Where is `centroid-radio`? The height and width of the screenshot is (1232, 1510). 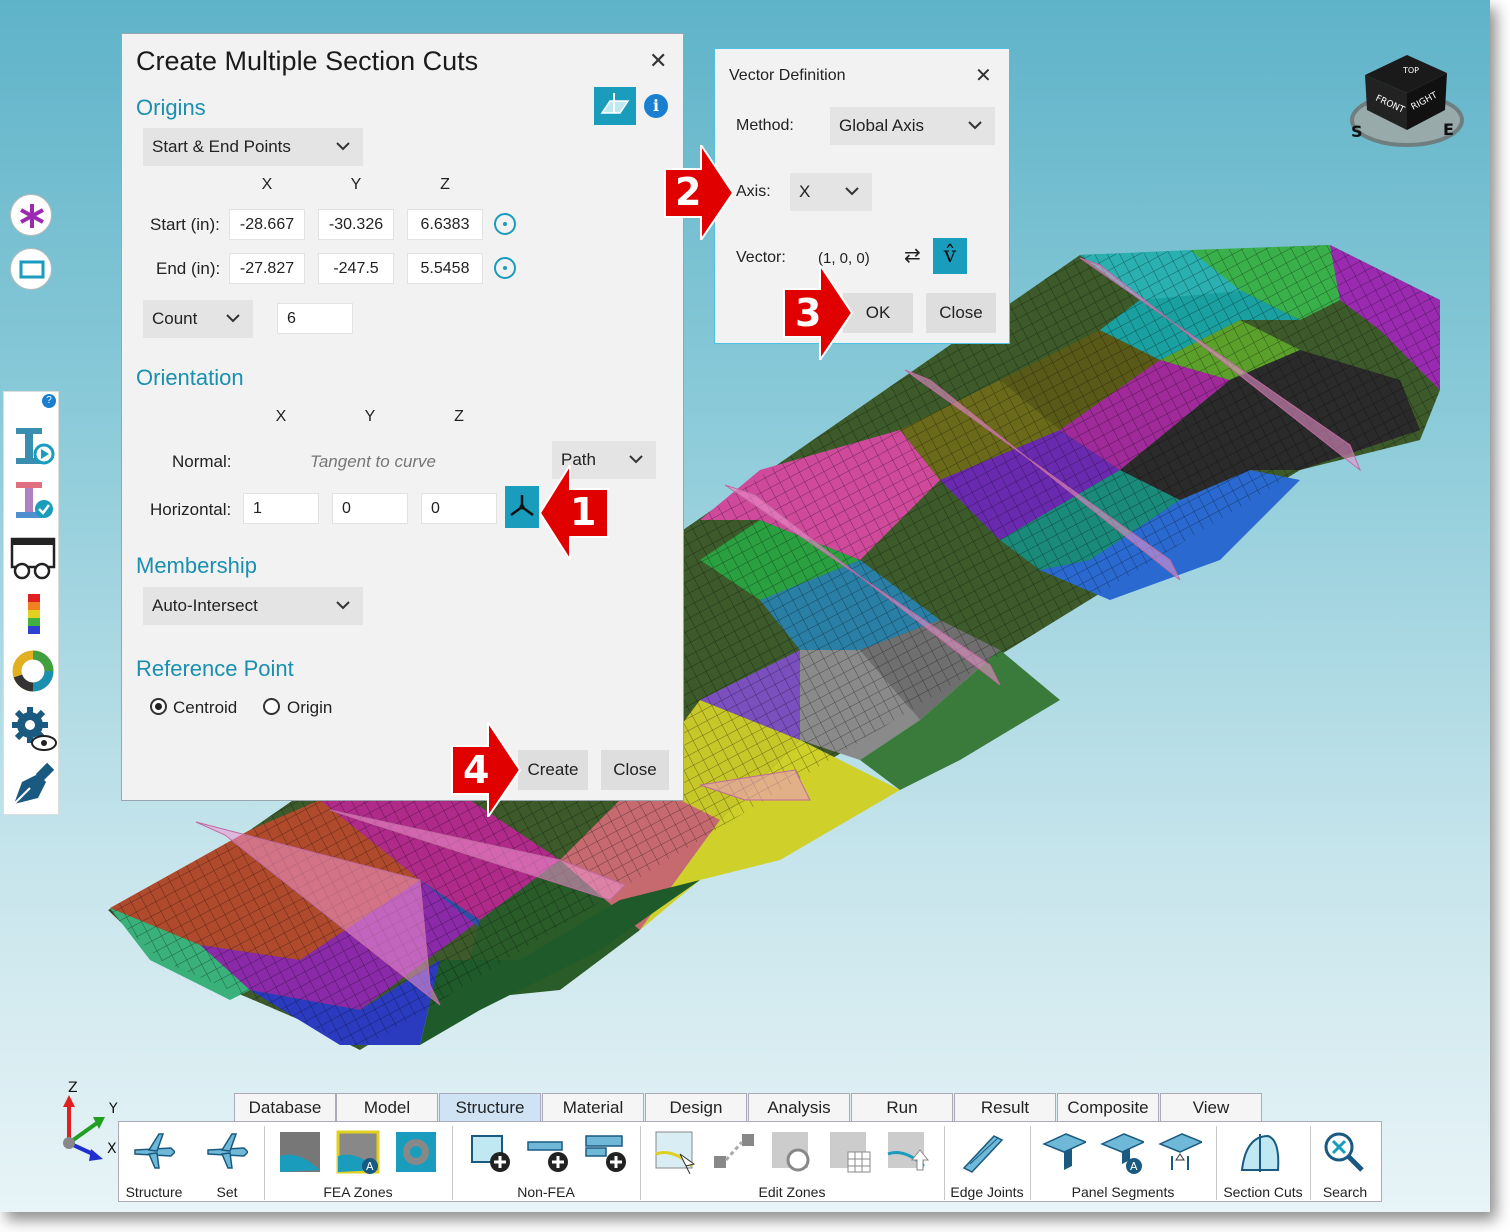
centroid-radio is located at coordinates (158, 706).